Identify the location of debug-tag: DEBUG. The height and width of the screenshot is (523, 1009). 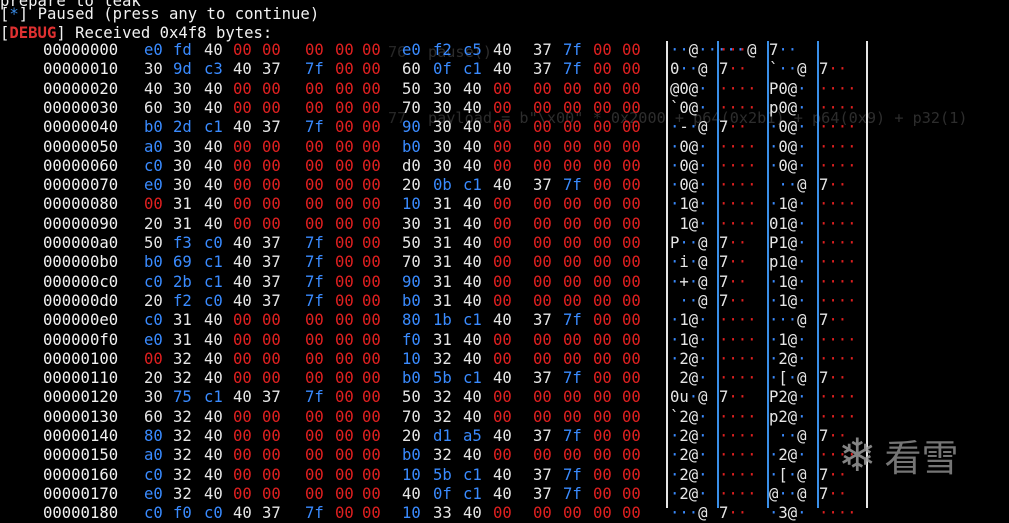
(33, 33).